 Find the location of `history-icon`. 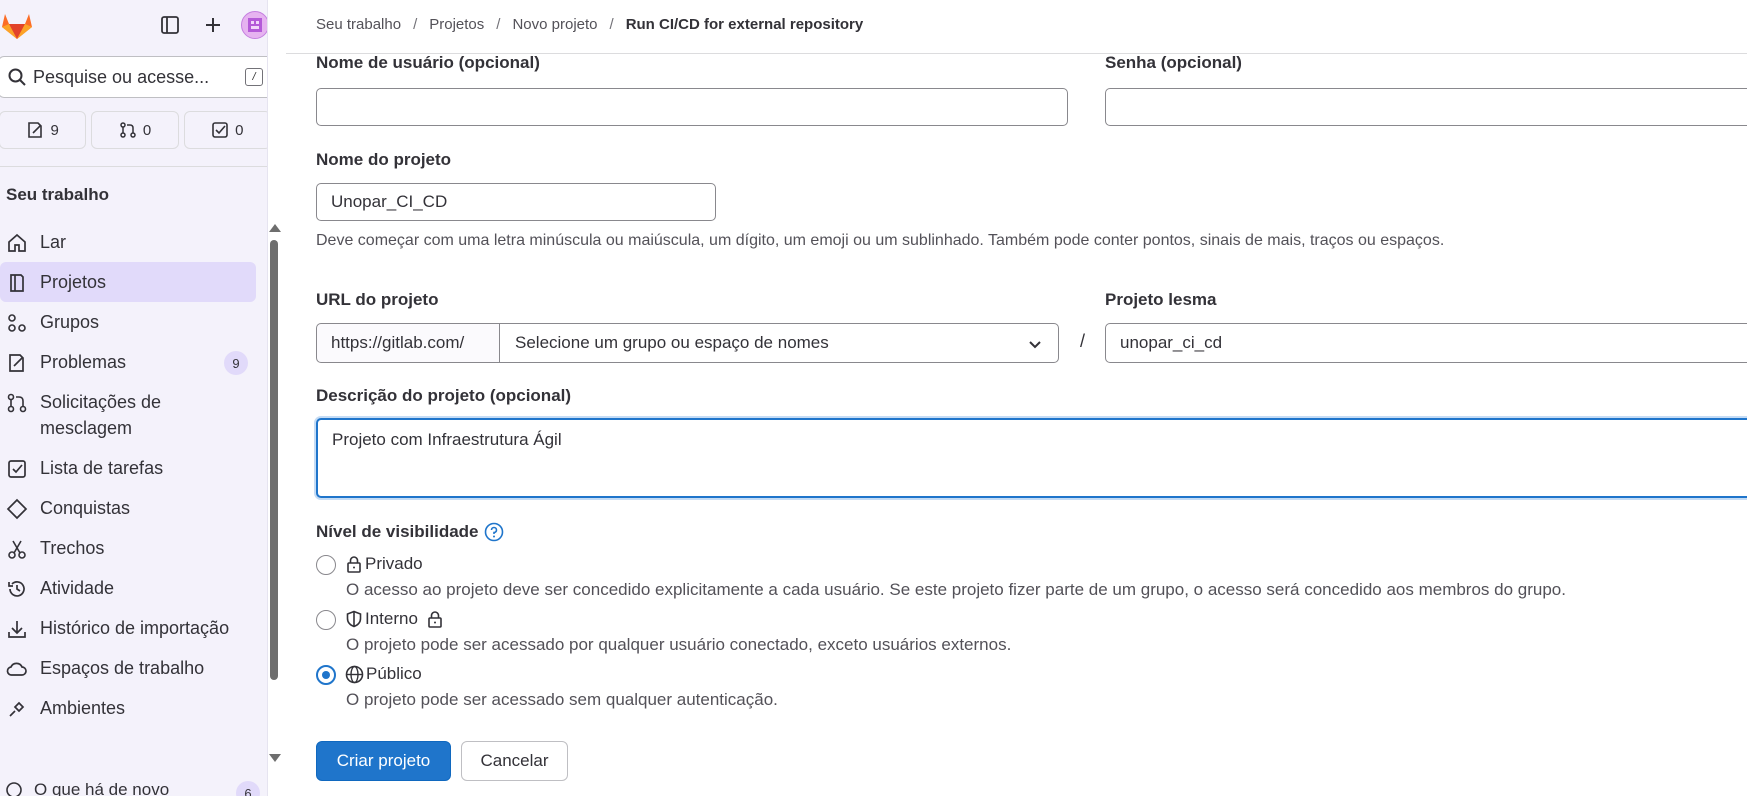

history-icon is located at coordinates (16, 589).